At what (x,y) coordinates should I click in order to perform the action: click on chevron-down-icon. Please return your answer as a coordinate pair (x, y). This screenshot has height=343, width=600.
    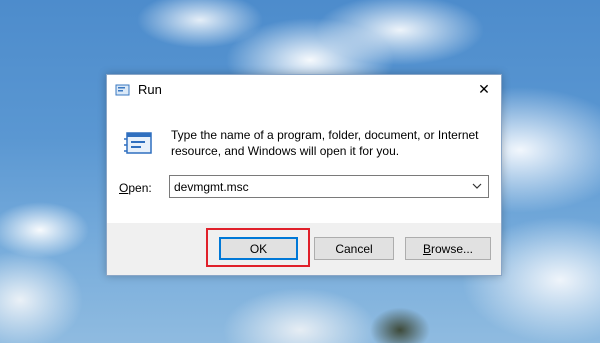
    Looking at the image, I should click on (477, 186).